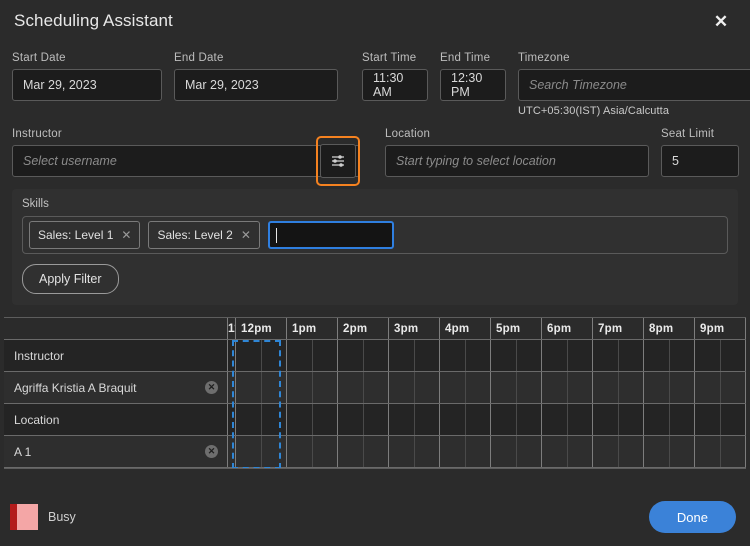 The image size is (750, 546). Describe the element at coordinates (692, 517) in the screenshot. I see `done-button: Done` at that location.